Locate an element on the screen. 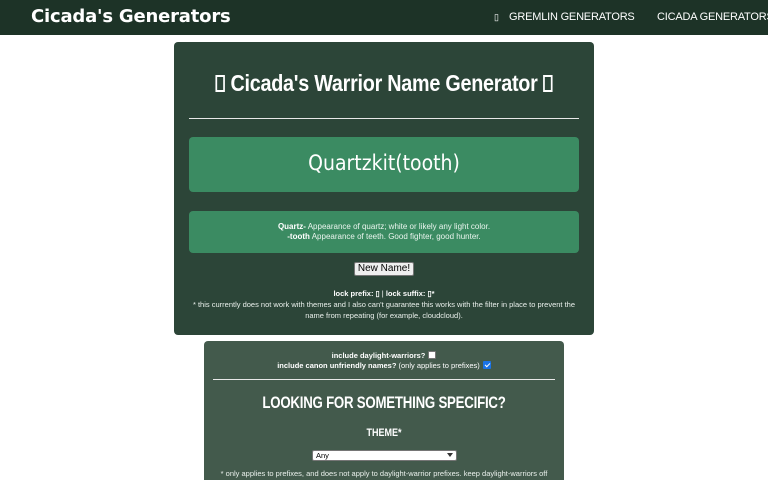  generator-title-row: Cicada's Warrior Name Generator is located at coordinates (383, 83).